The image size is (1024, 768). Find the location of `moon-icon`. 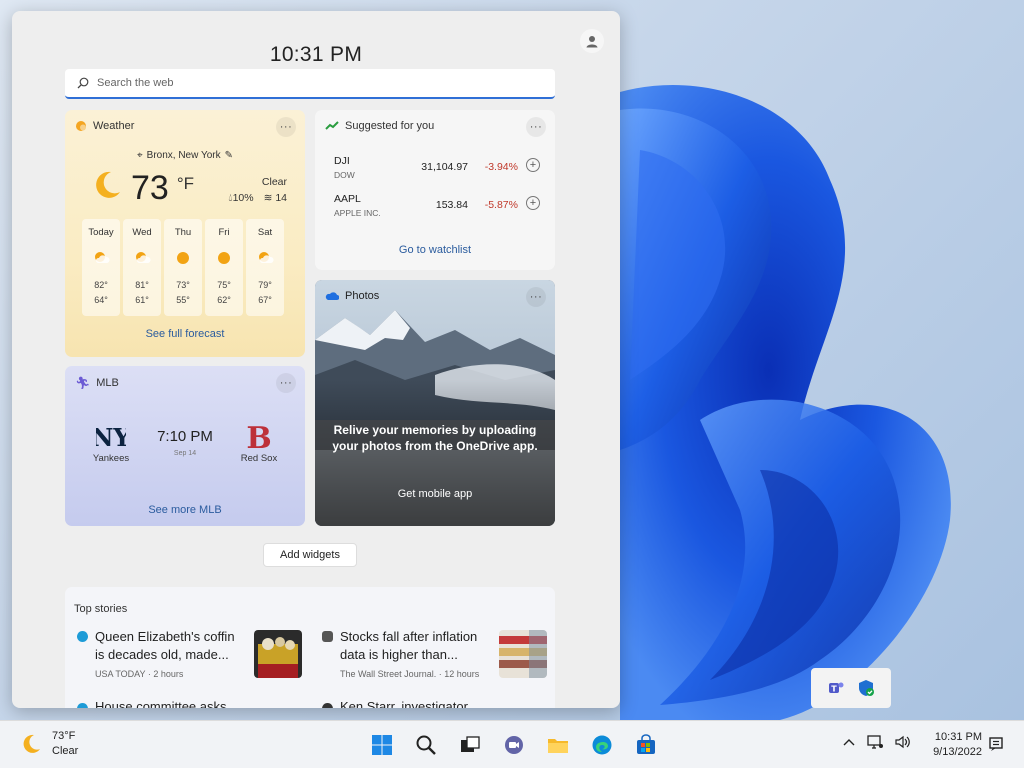

moon-icon is located at coordinates (31, 743).